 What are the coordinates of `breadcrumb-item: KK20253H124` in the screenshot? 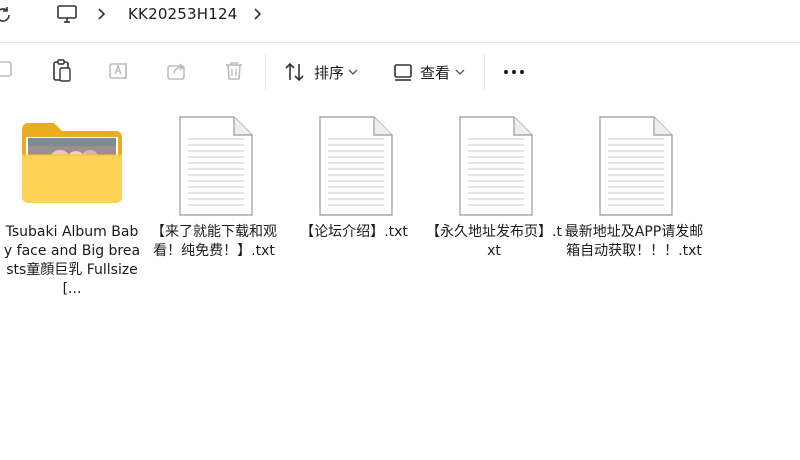 It's located at (183, 14).